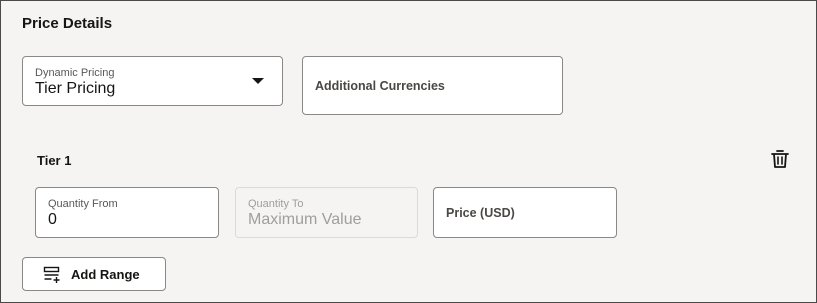 The image size is (817, 303). What do you see at coordinates (51, 274) in the screenshot?
I see `add-range-icon` at bounding box center [51, 274].